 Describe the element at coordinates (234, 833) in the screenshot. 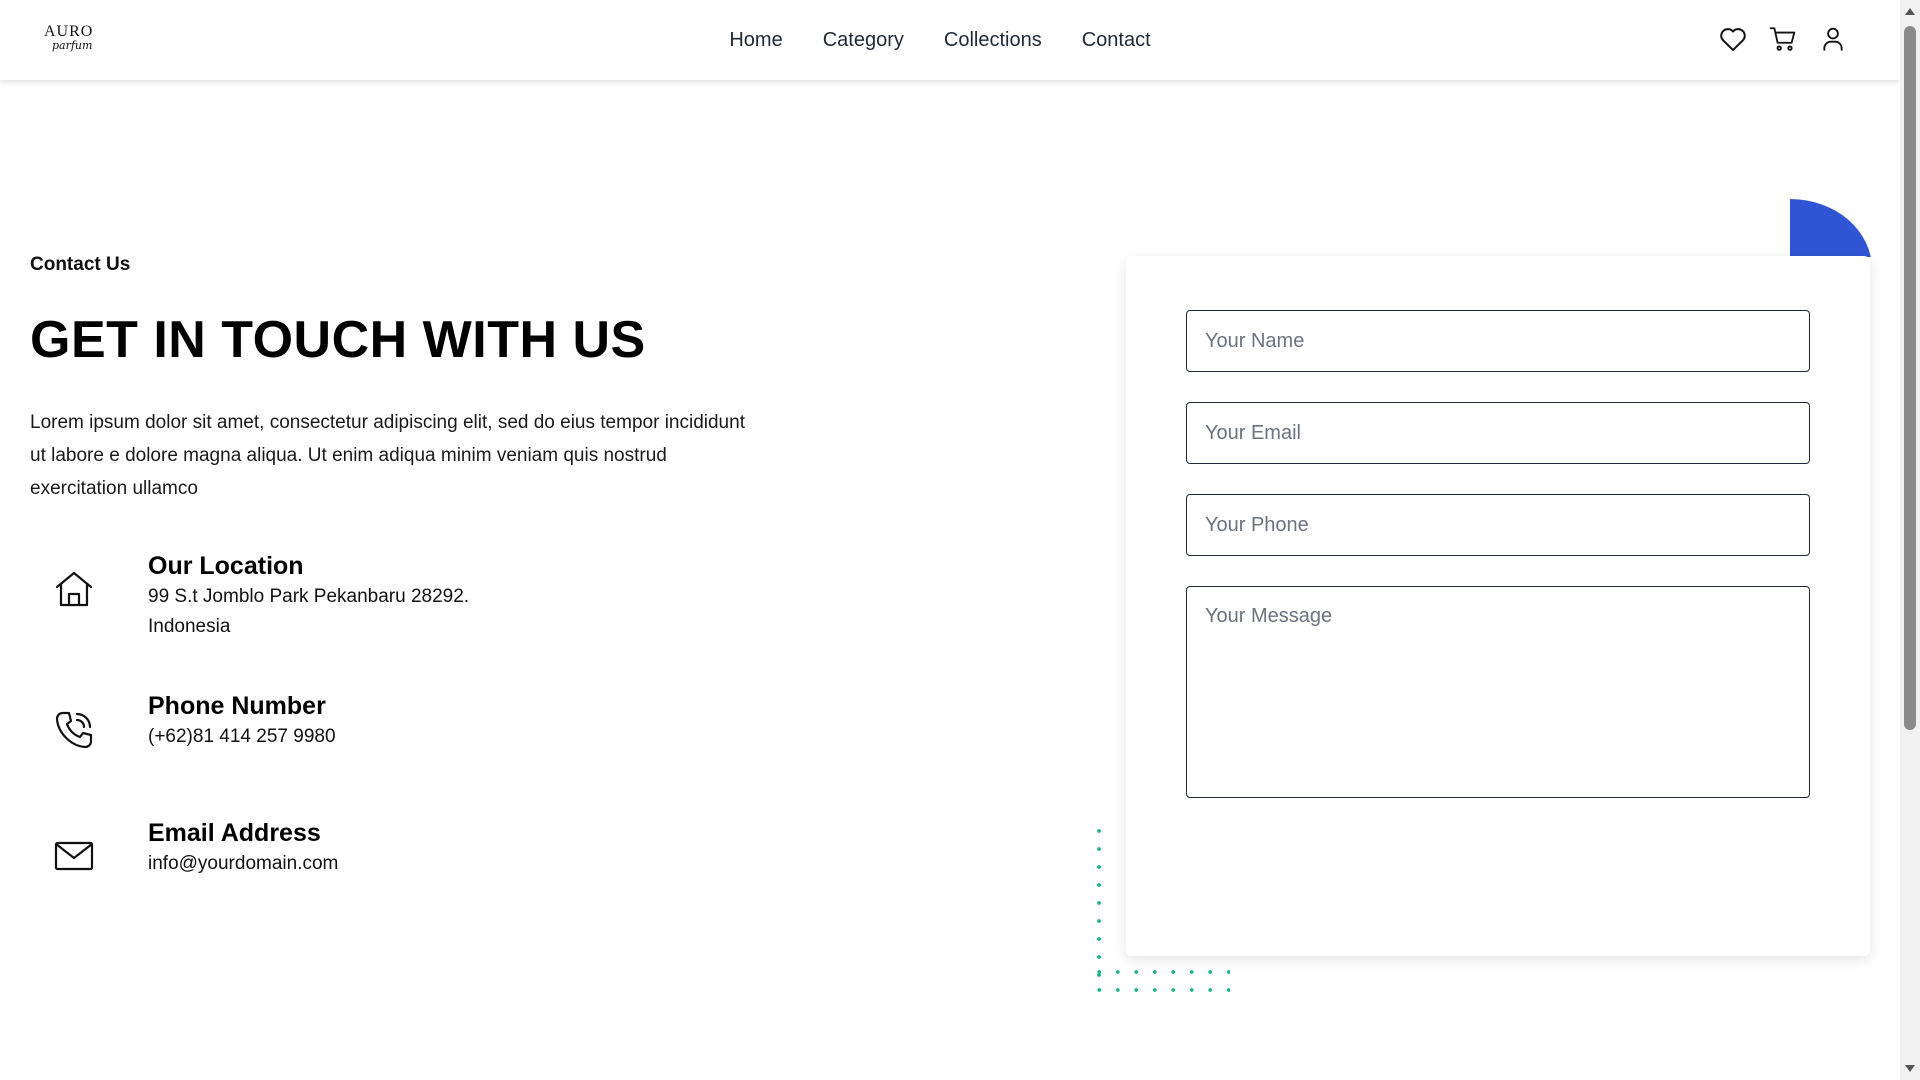

I see `email-title: Email Address` at that location.